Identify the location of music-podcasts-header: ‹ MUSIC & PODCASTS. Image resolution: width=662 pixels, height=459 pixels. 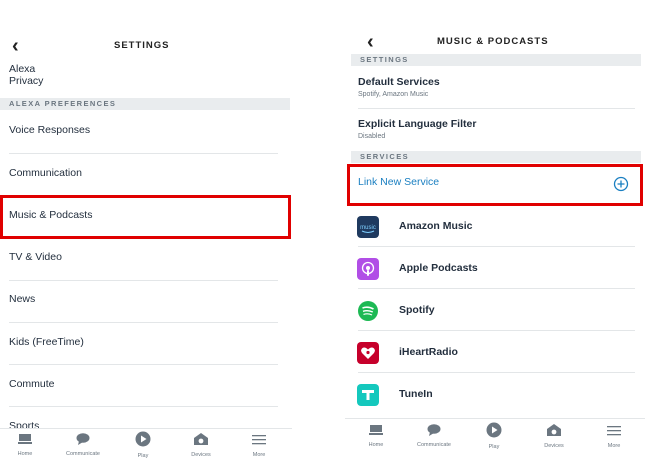
(495, 43).